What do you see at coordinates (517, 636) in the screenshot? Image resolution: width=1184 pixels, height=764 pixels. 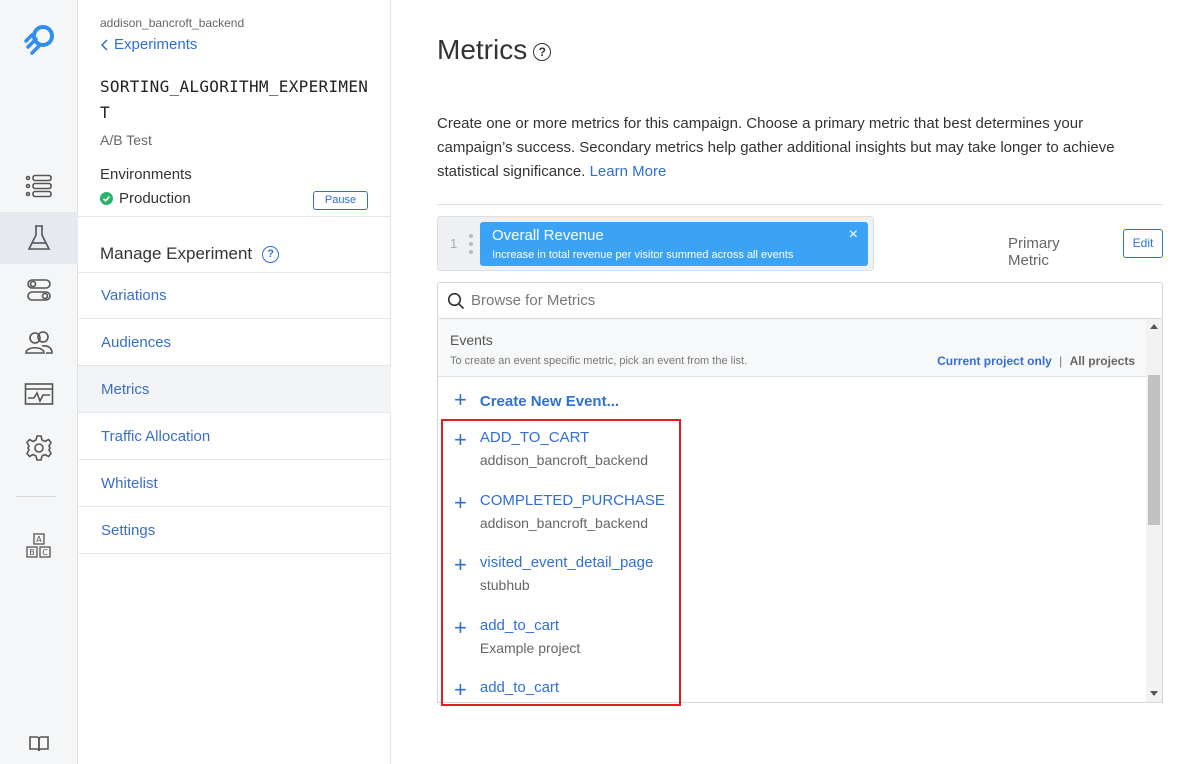 I see `event-item: + add_to_cart Example project` at bounding box center [517, 636].